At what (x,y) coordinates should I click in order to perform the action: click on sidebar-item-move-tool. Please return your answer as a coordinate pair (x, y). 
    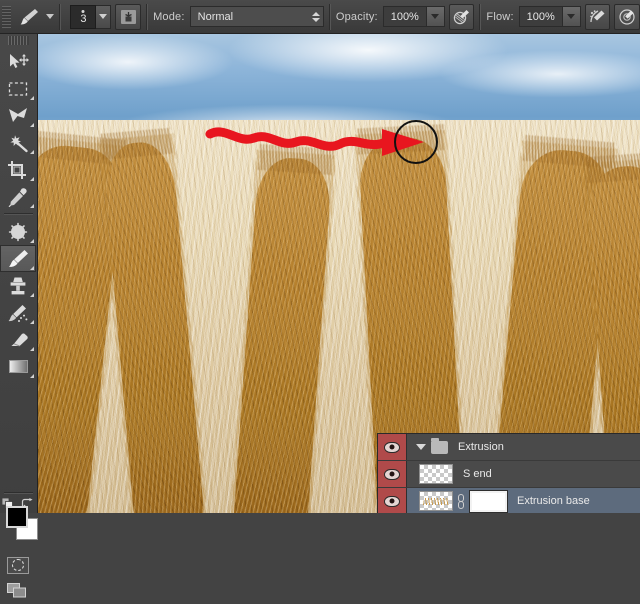
    Looking at the image, I should click on (18, 61).